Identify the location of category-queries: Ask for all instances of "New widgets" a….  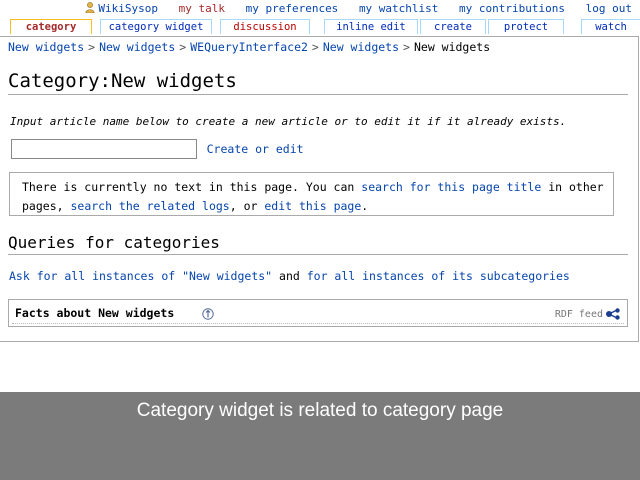
(289, 276).